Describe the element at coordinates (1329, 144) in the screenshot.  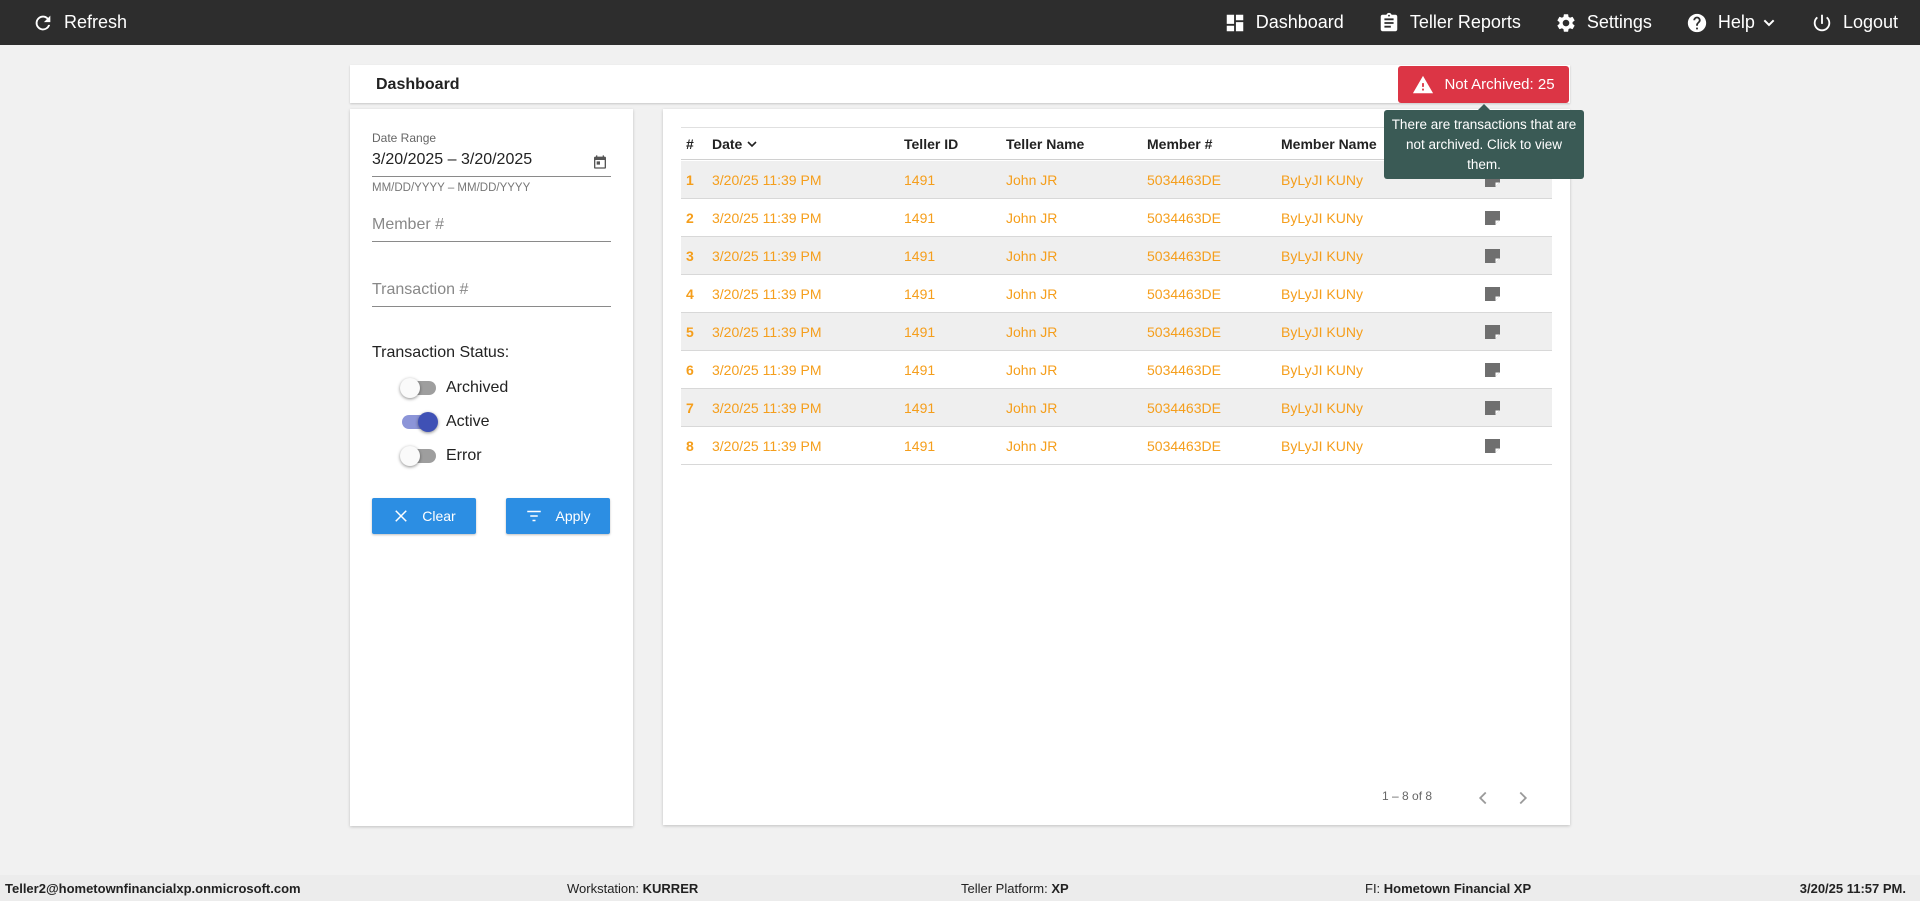
I see `column-header-member-name: Member Name` at that location.